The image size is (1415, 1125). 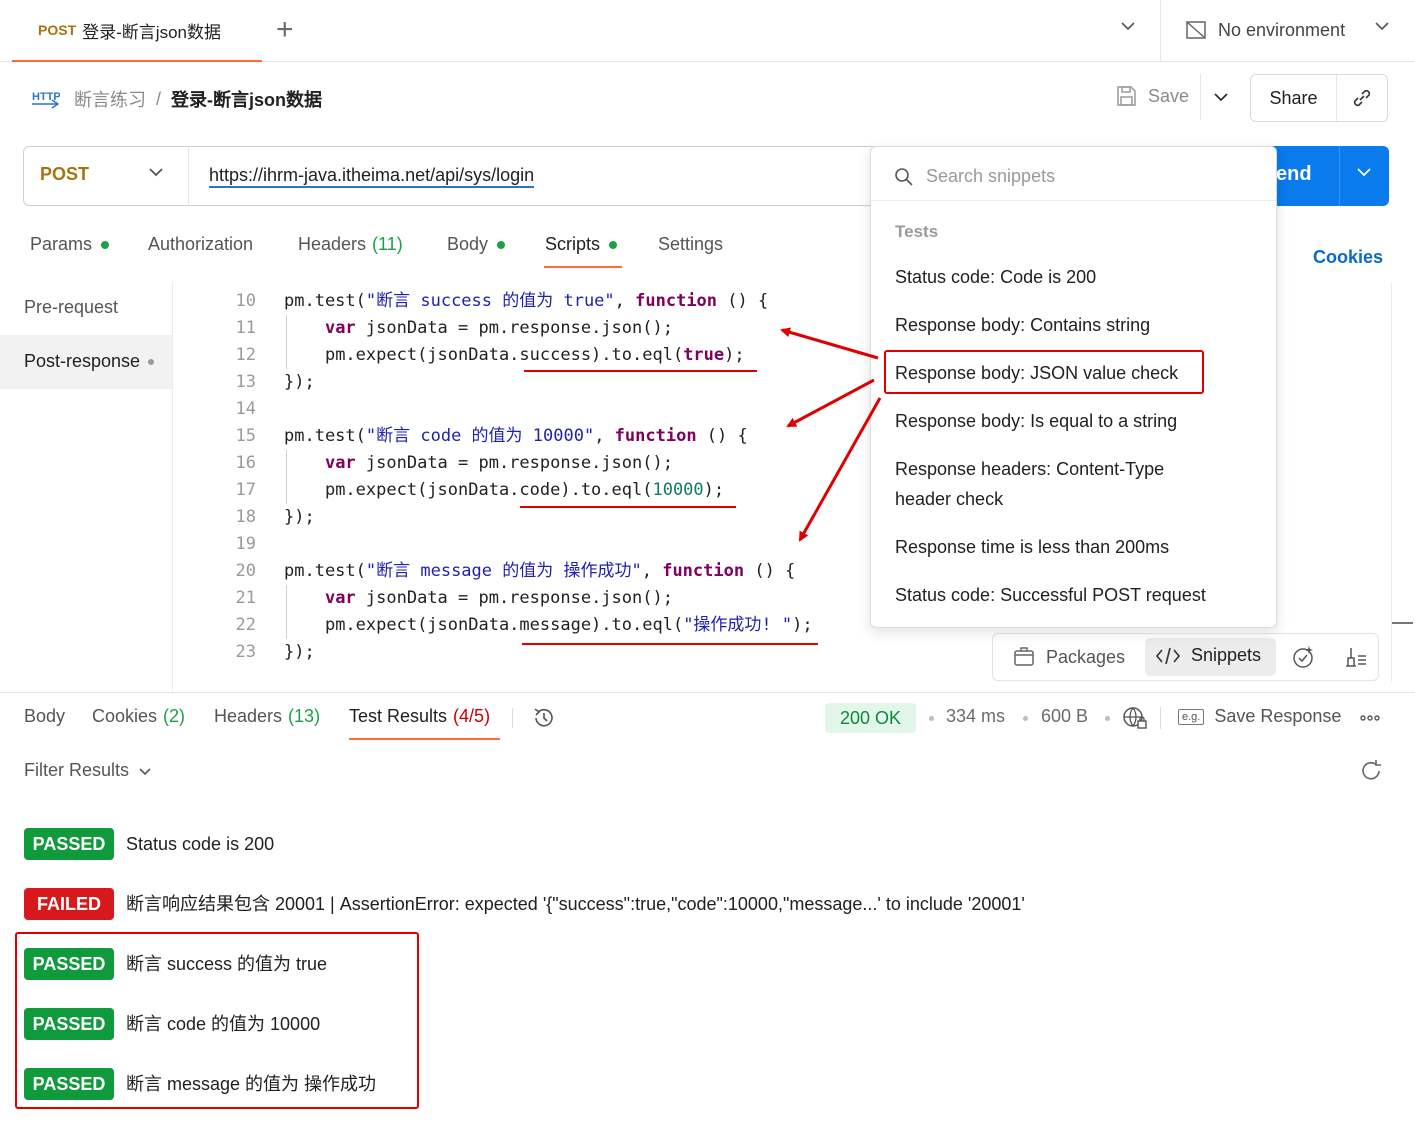 I want to click on cookies-link: Cookies, so click(x=1348, y=257).